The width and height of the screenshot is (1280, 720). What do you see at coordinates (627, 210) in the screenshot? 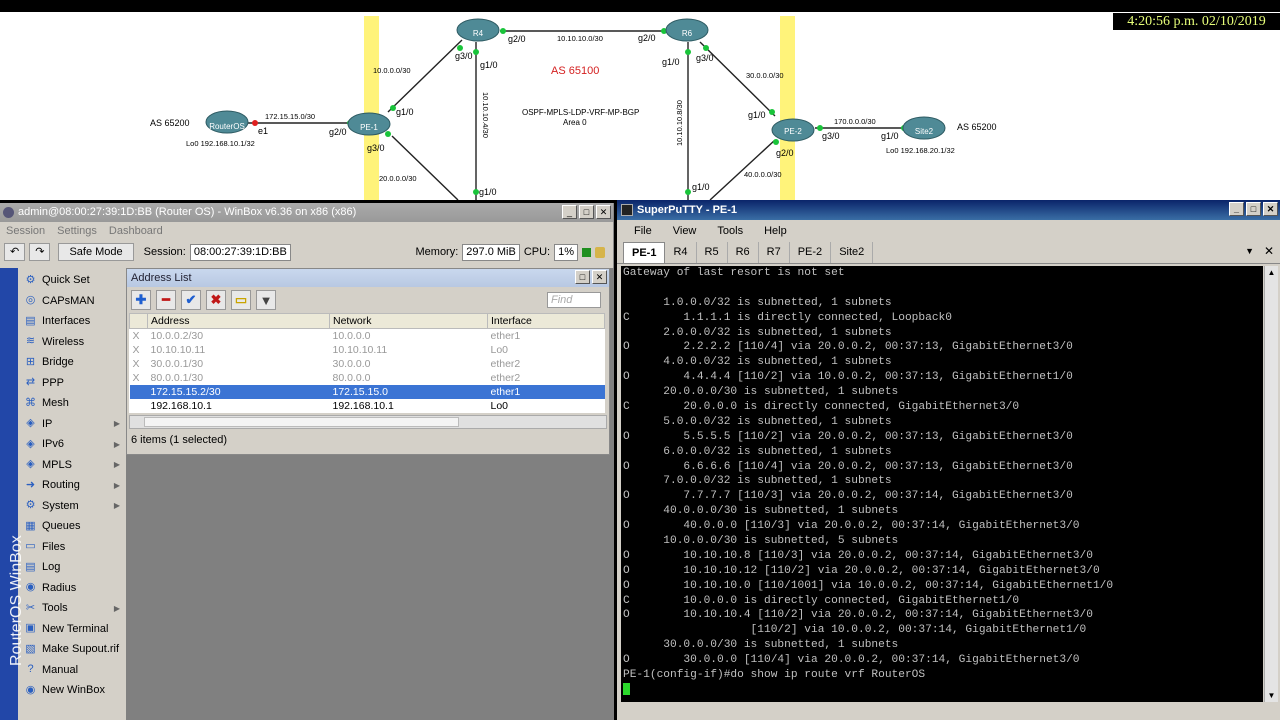
I see `putty-app-icon` at bounding box center [627, 210].